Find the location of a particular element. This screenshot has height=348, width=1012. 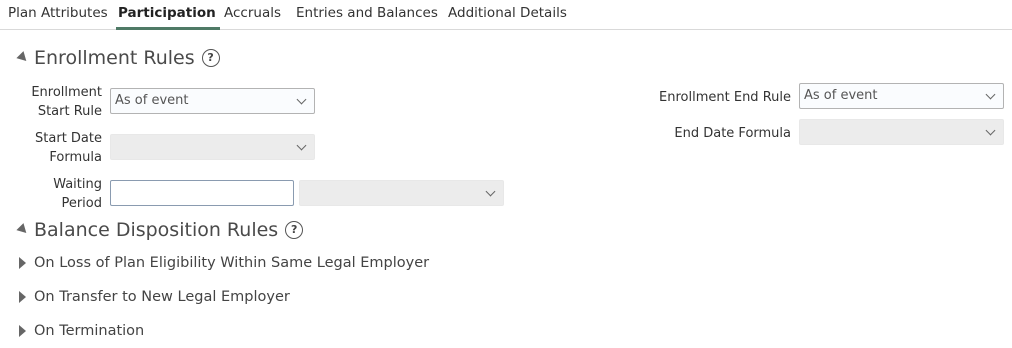

enrollment-rules-header: Enrollment Rules ? is located at coordinates (118, 58).